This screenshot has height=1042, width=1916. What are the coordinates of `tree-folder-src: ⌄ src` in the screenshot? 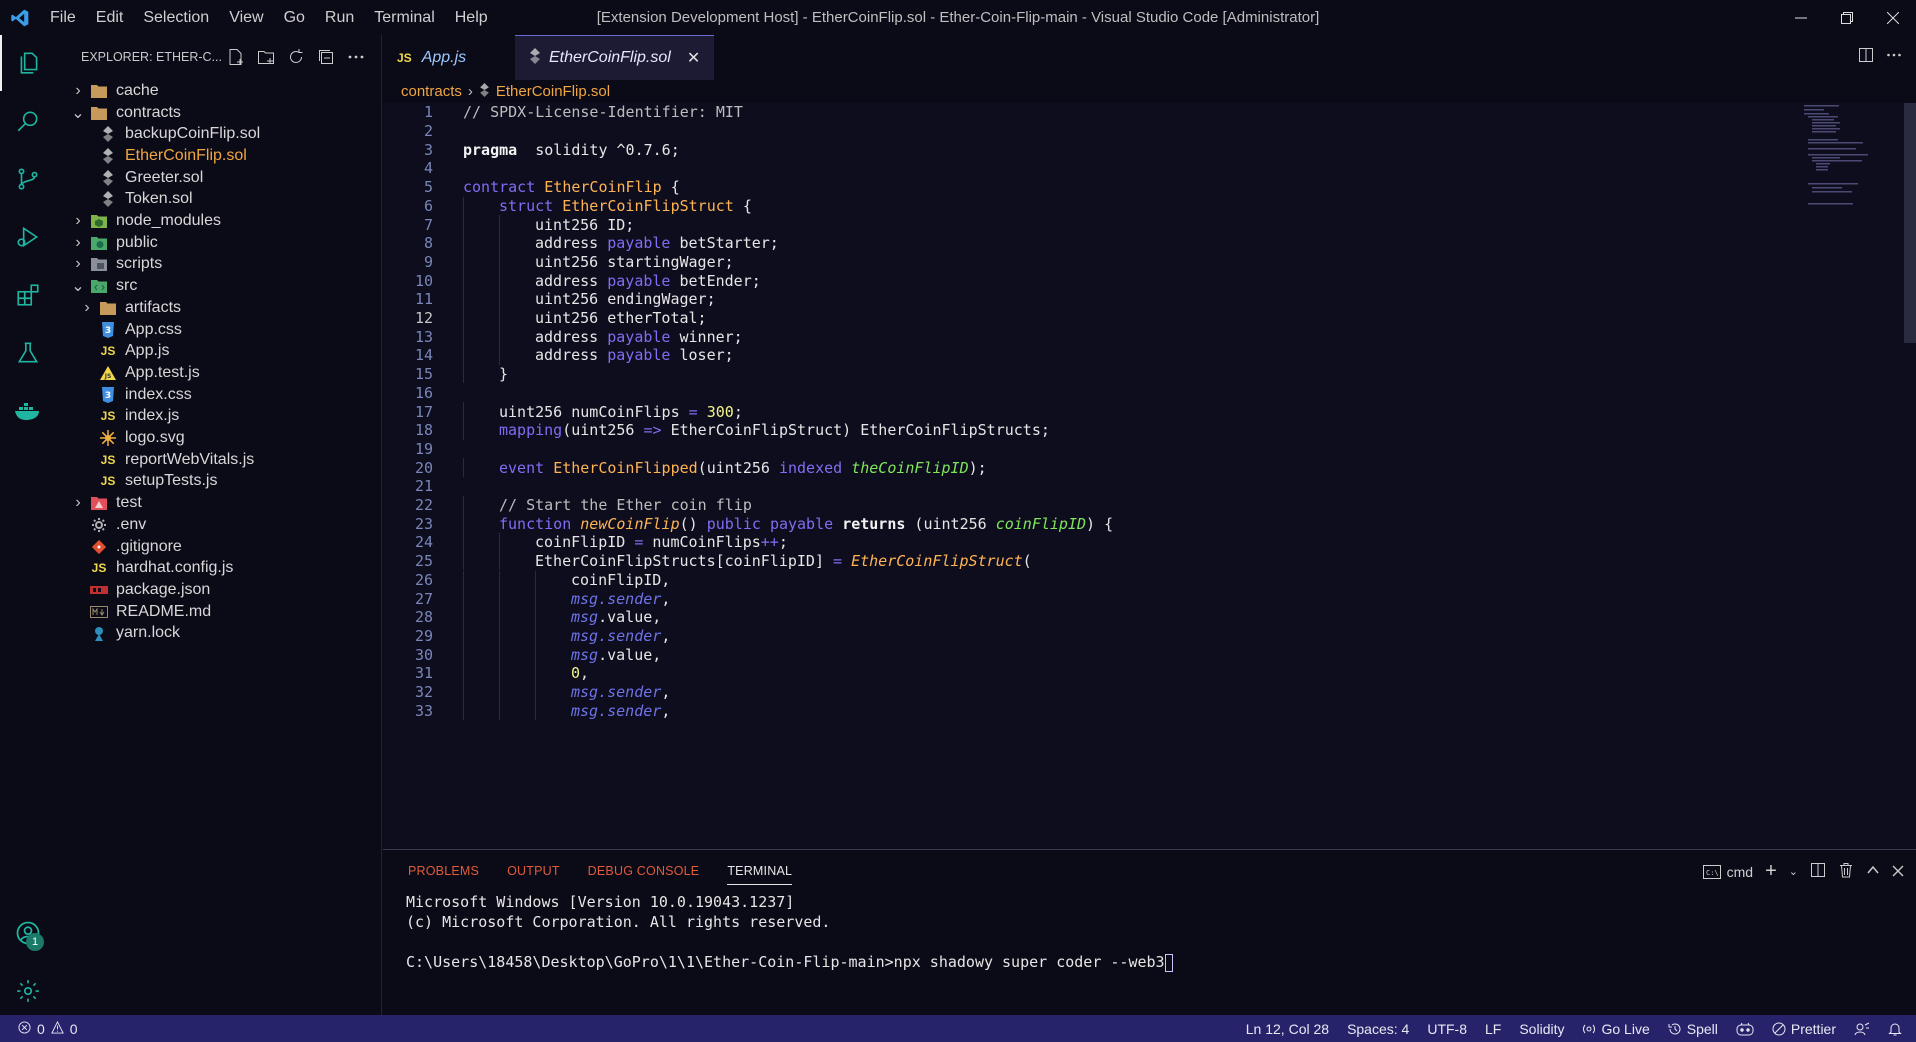 It's located at (218, 286).